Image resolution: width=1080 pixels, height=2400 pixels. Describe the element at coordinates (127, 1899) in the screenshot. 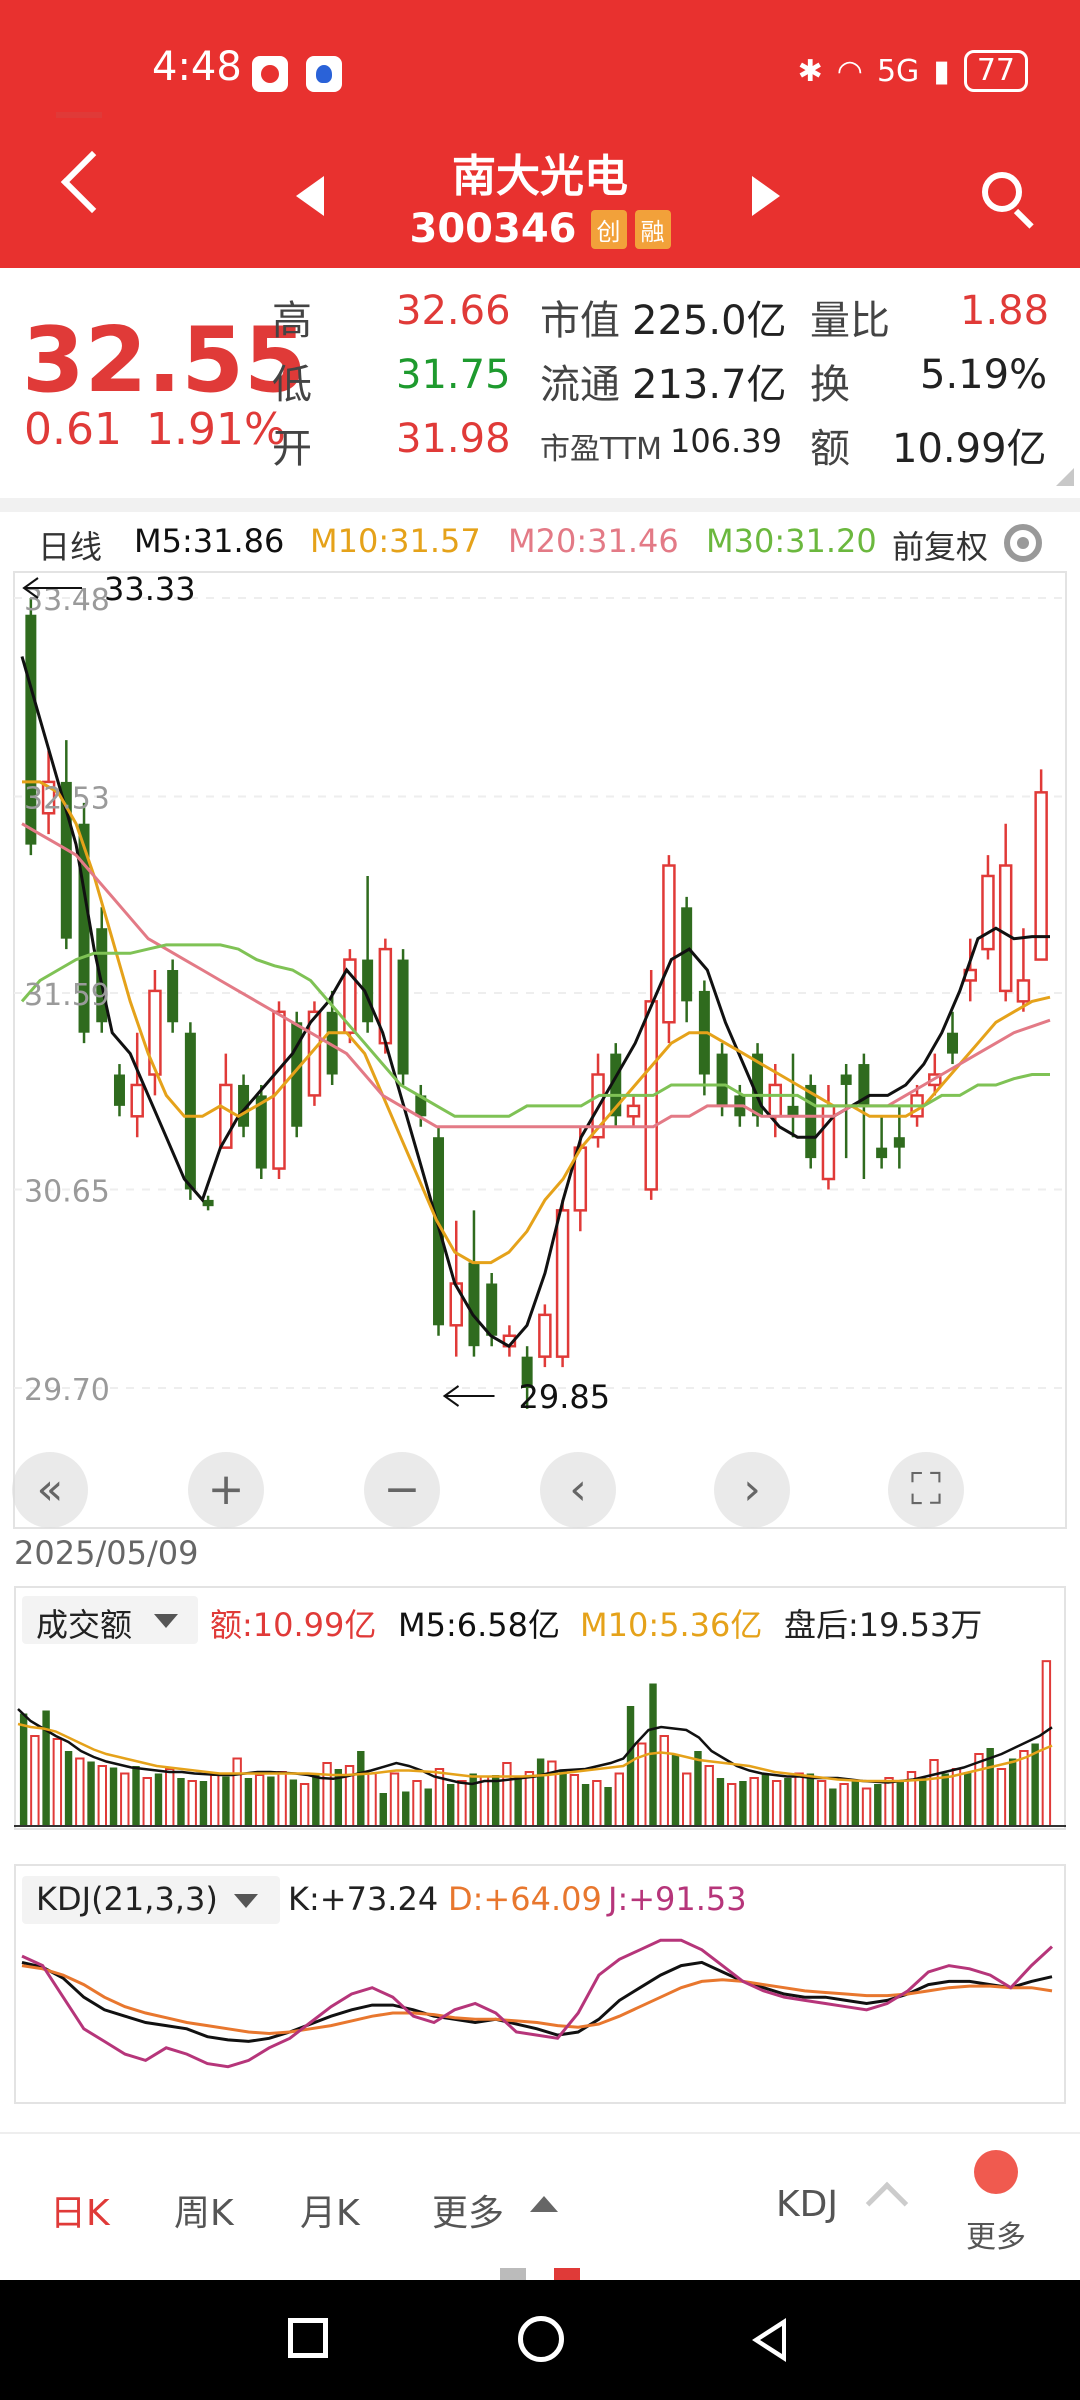

I see `kdj-selector-label: KDJ(21,3,3)` at that location.